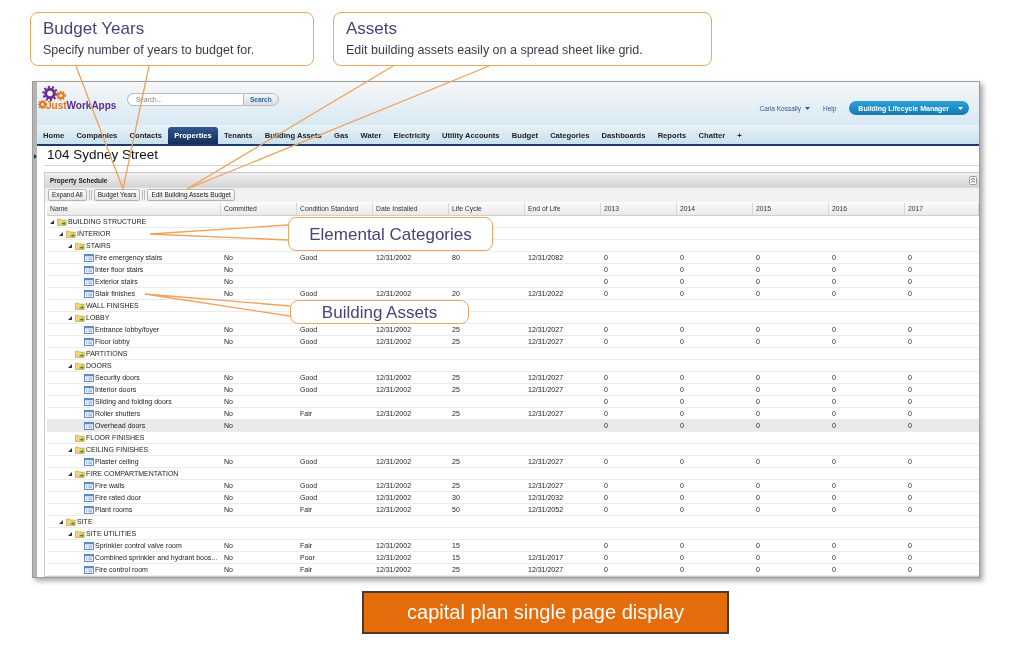 The image size is (1014, 647). Describe the element at coordinates (495, 50) in the screenshot. I see `callout-text: Edit building assets easily on a spread sheet like grid.` at that location.